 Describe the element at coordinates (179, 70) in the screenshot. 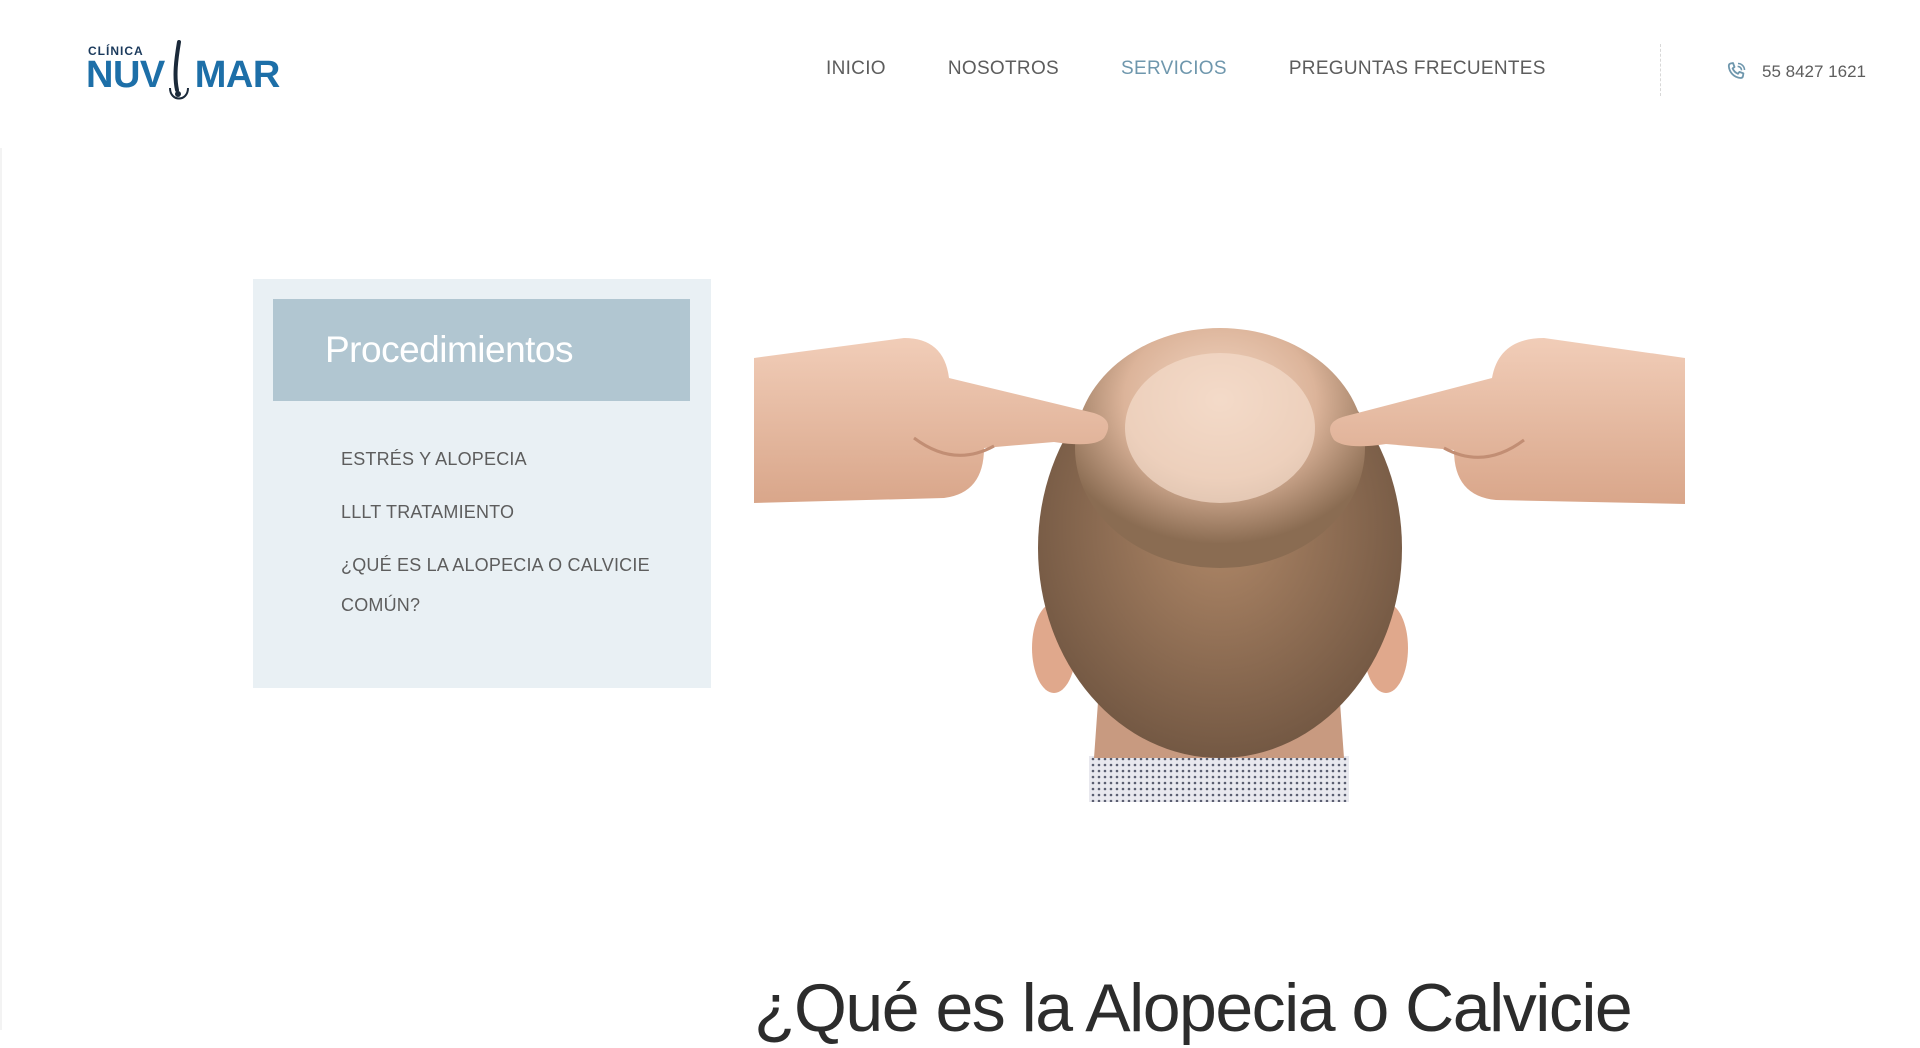

I see `hair-follicle-icon` at that location.